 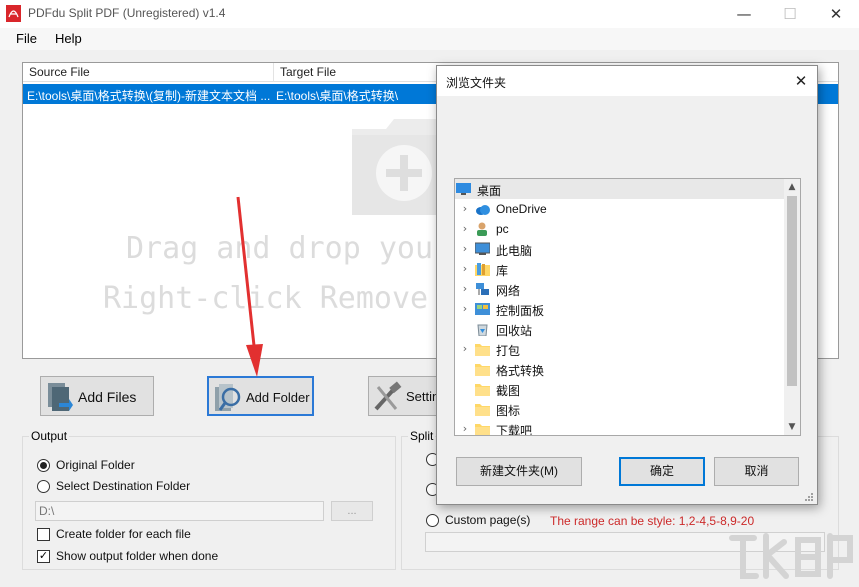 What do you see at coordinates (337, 96) in the screenshot?
I see `target-file-cell: E:\tools\桌面\格式转换\` at bounding box center [337, 96].